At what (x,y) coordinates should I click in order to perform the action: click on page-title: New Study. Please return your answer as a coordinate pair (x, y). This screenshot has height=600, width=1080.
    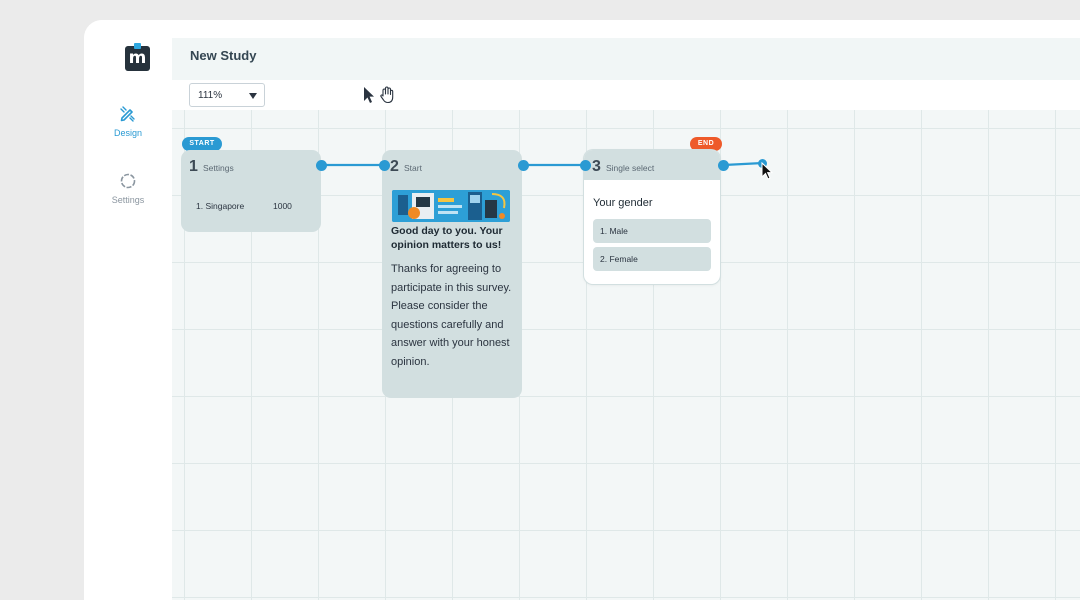
    Looking at the image, I should click on (223, 55).